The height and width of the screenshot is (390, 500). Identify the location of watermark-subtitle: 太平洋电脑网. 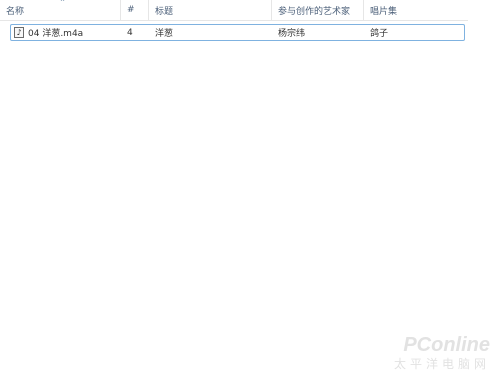
(441, 364).